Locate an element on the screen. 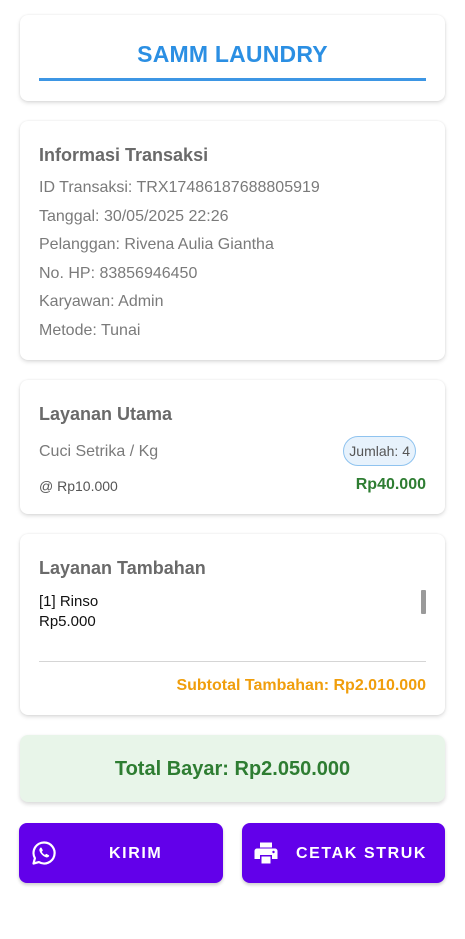 The width and height of the screenshot is (465, 939). divider is located at coordinates (232, 661).